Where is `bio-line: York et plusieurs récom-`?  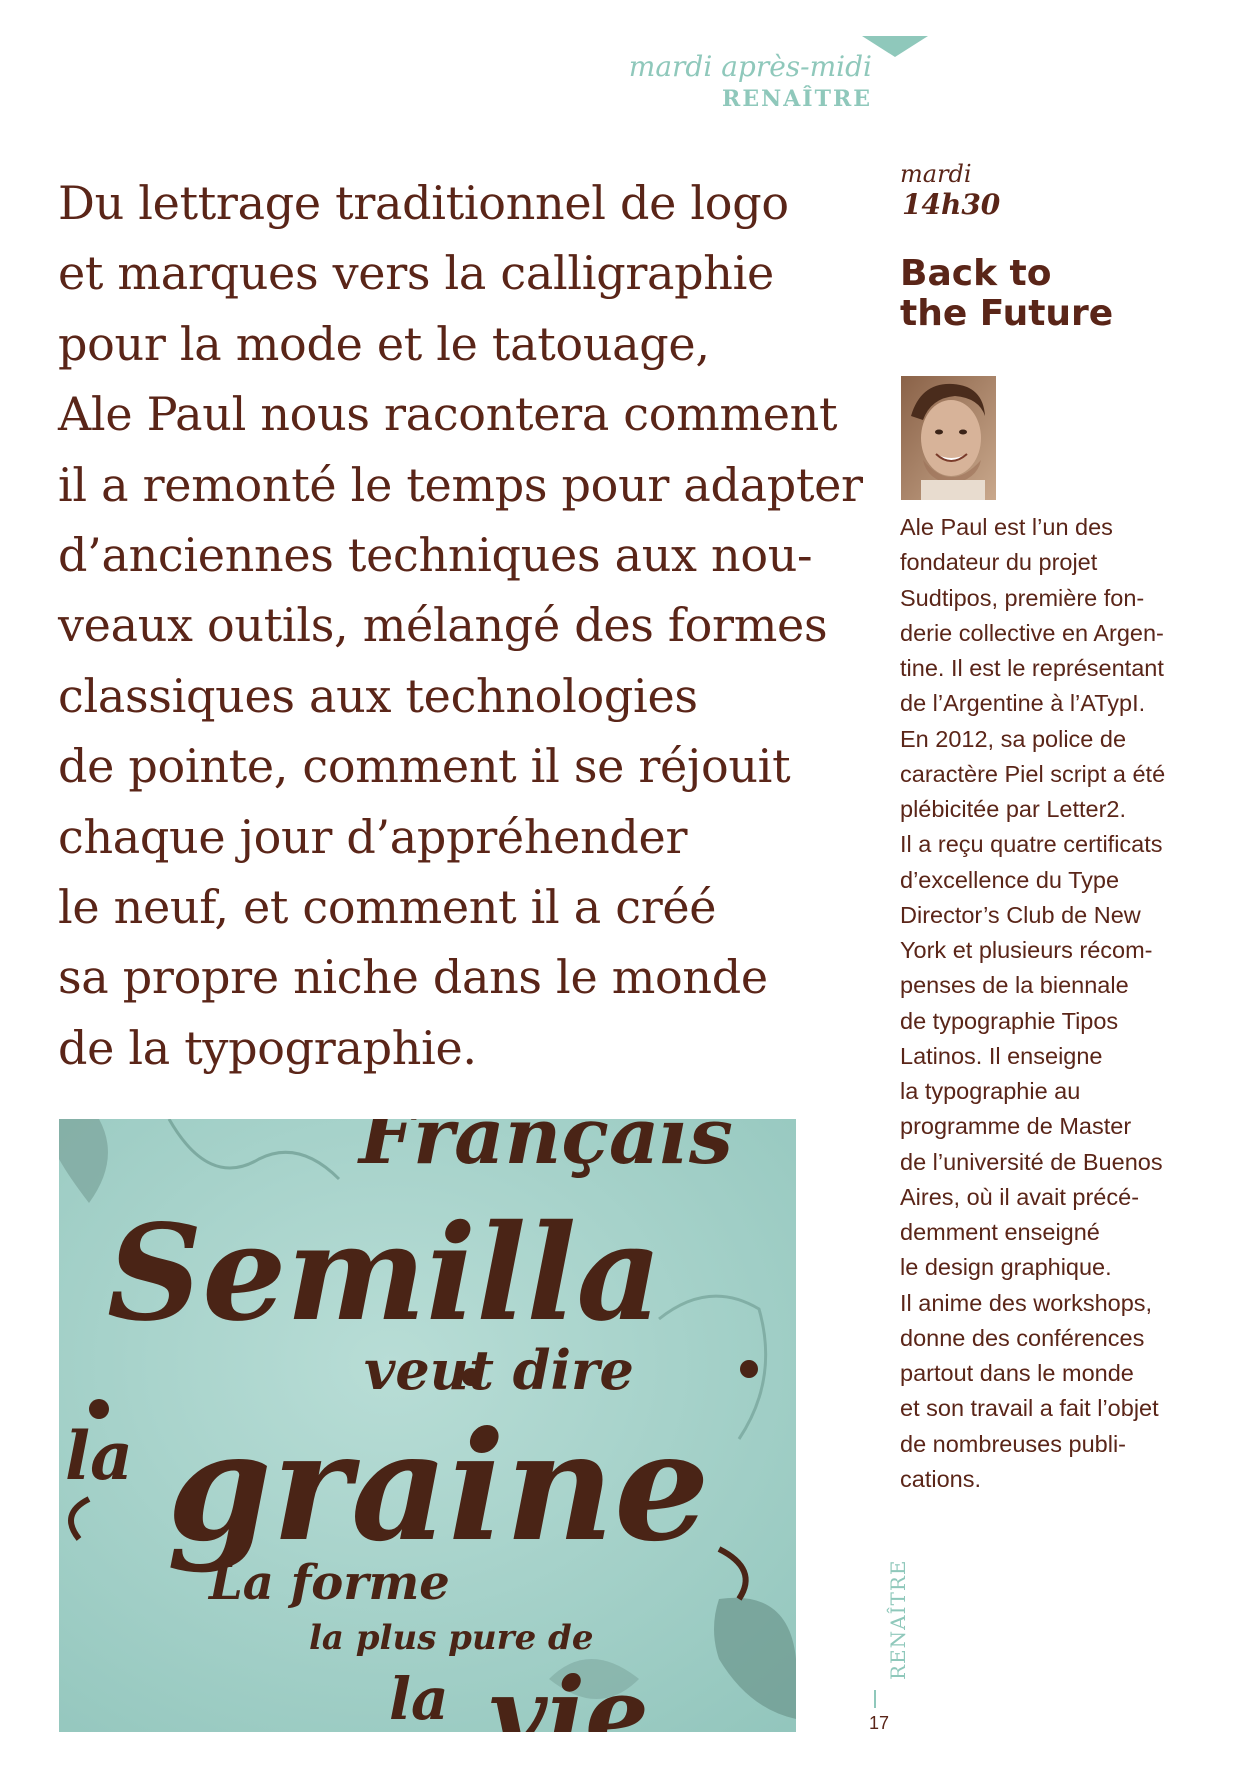 bio-line: York et plusieurs récom- is located at coordinates (1026, 950).